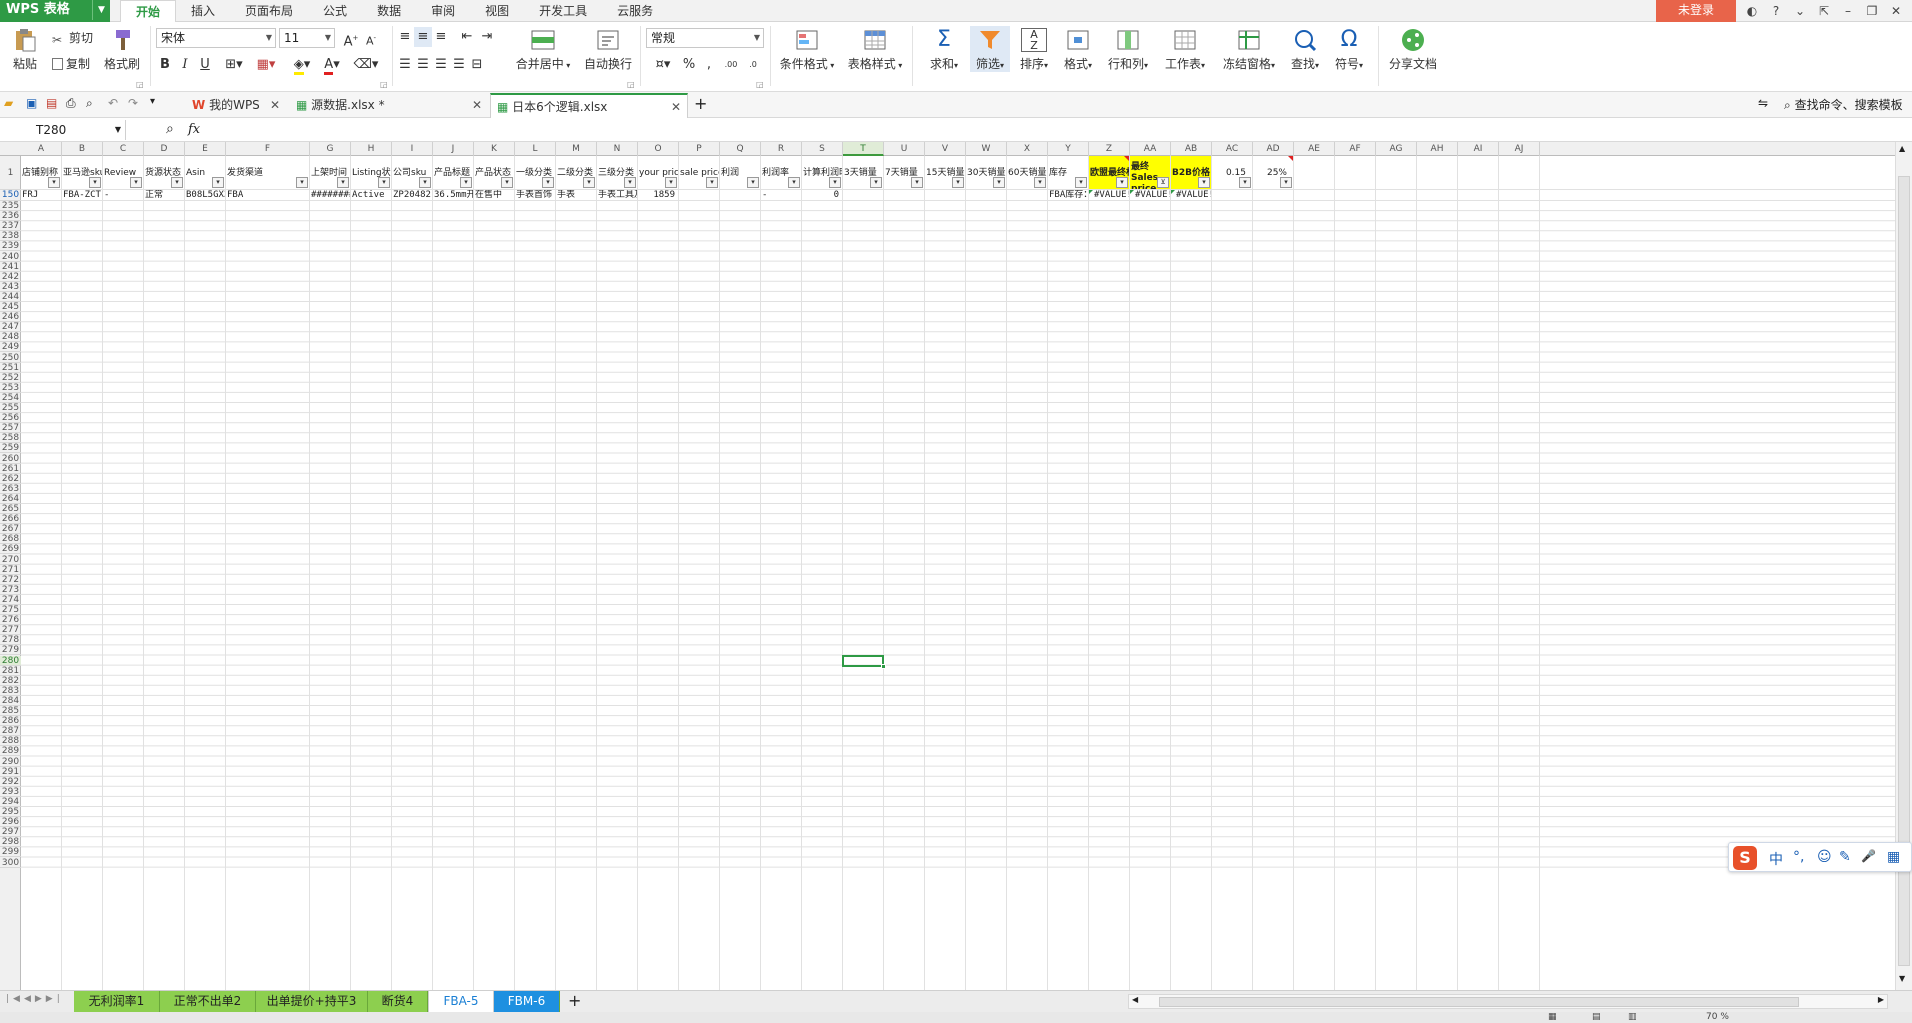 Image resolution: width=1912 pixels, height=1023 pixels. I want to click on indent-increase-icon: ⇥, so click(487, 37).